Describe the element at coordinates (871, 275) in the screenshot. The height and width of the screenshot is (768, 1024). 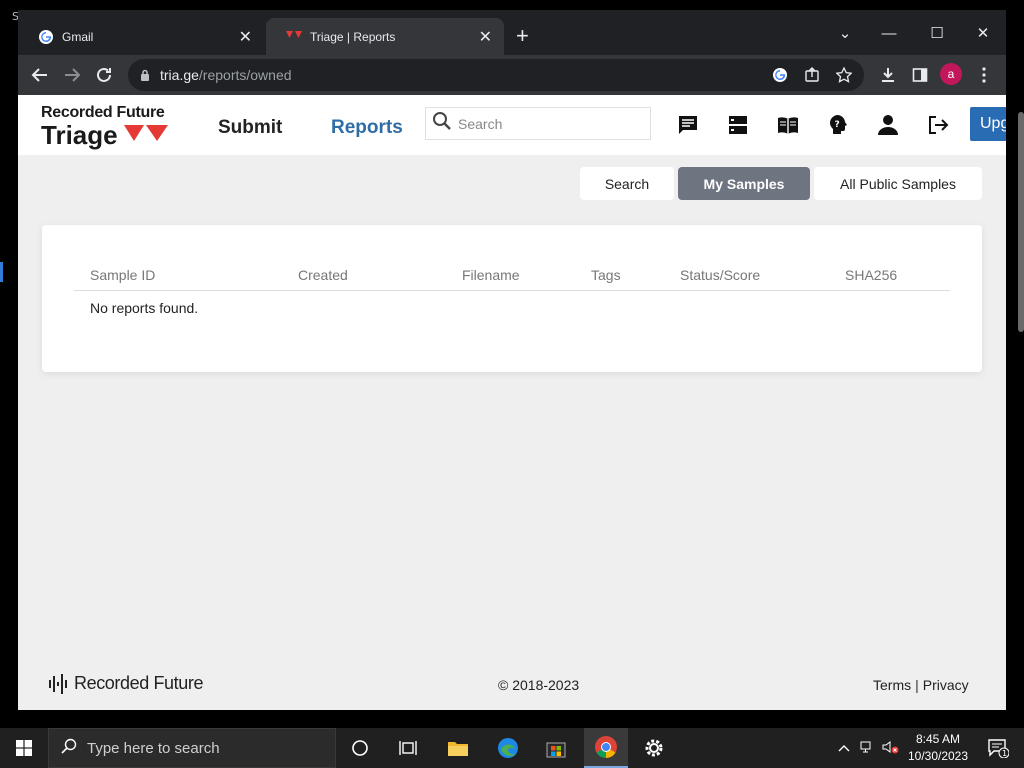
I see `column-header: SHA256` at that location.